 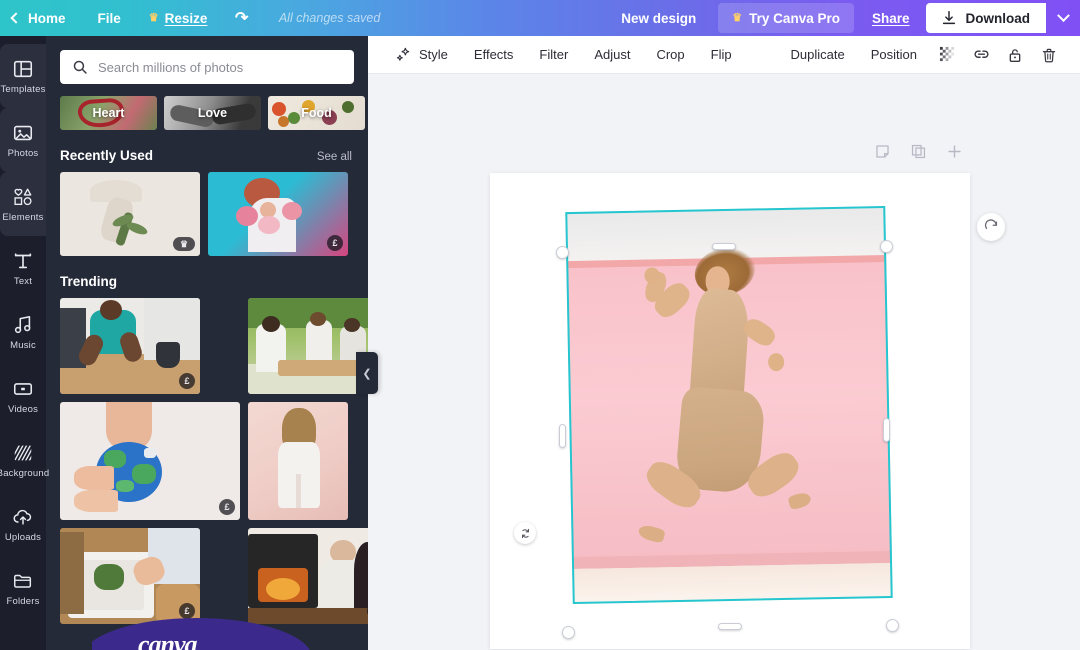 What do you see at coordinates (334, 157) in the screenshot?
I see `recently-used-see-all: See all` at bounding box center [334, 157].